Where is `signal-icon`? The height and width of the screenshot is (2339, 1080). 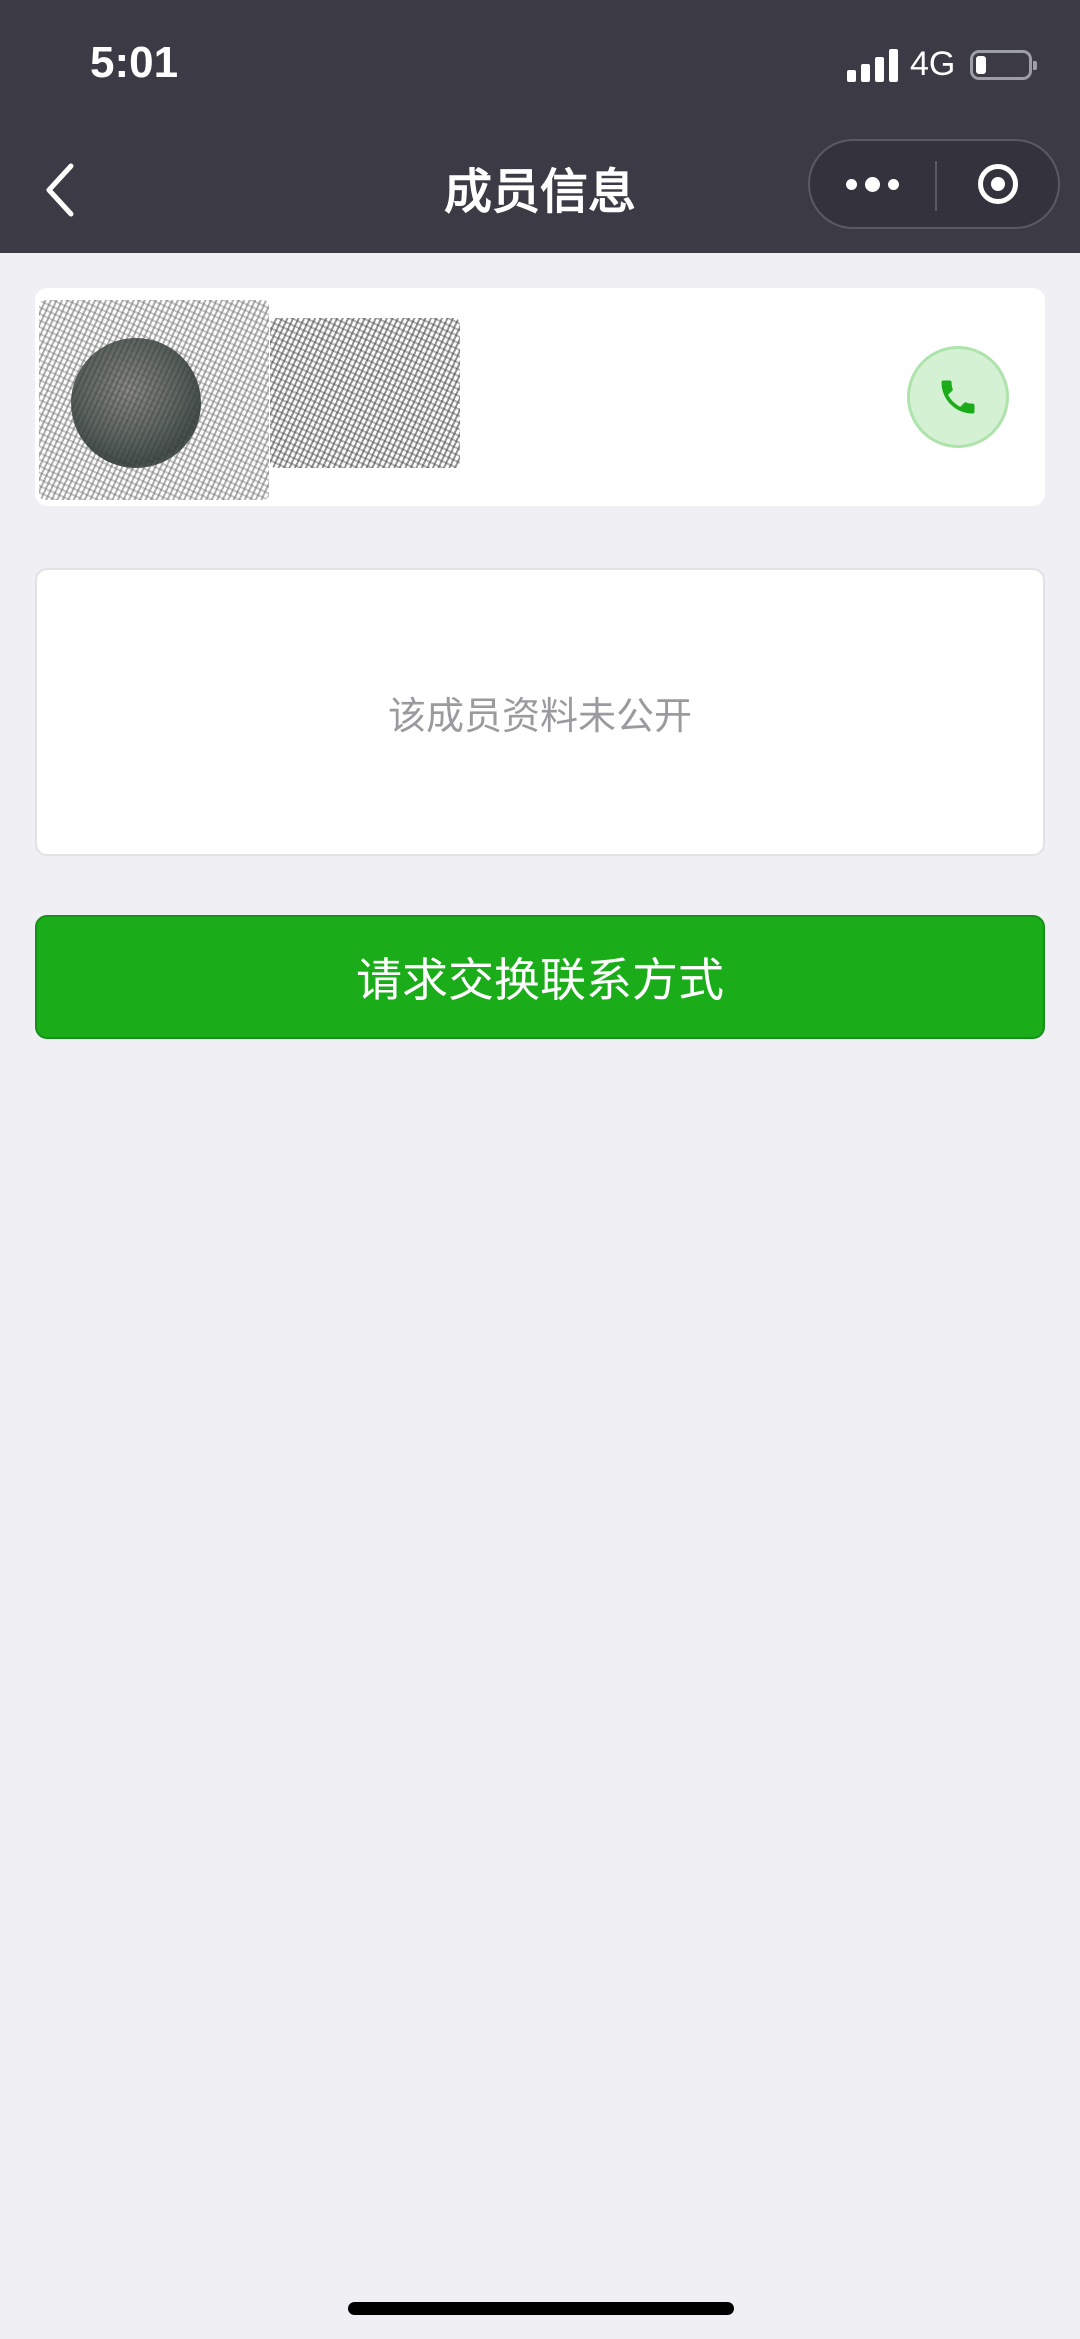
signal-icon is located at coordinates (873, 65).